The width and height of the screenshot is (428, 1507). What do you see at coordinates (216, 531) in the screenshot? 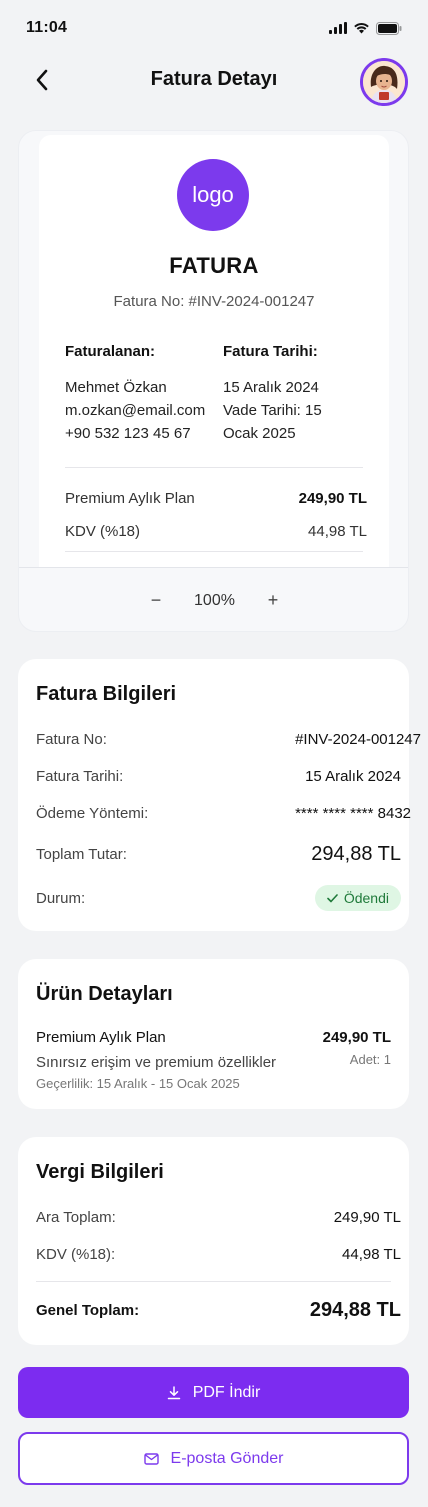
I see `preview-vat-row: KDV (%18) 44,98 TL` at bounding box center [216, 531].